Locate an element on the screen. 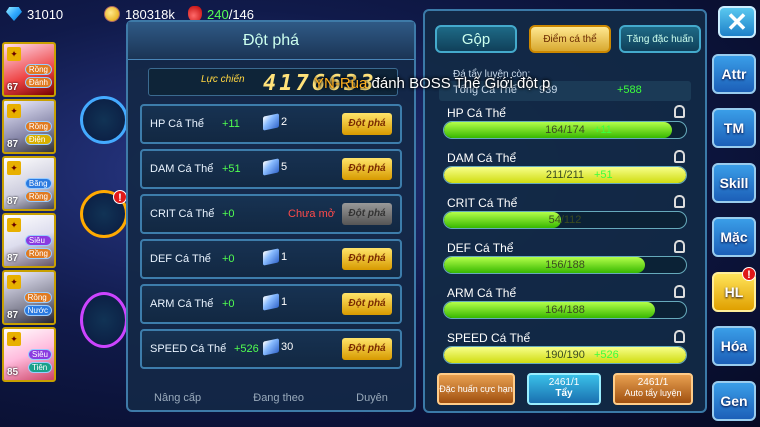  progress-bar: 211/211 +51 is located at coordinates (565, 175).